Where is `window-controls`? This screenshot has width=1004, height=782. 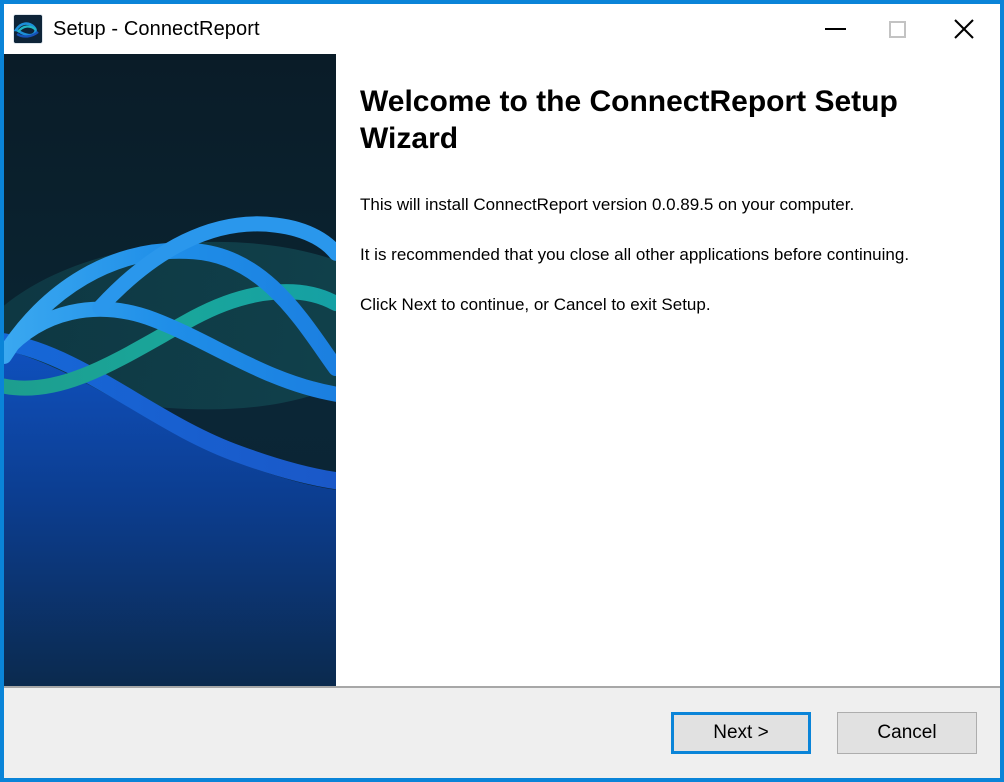 window-controls is located at coordinates (902, 29).